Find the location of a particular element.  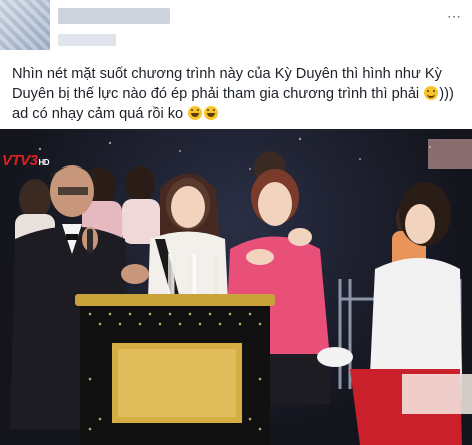

more-options-icon: ⋯ is located at coordinates (454, 16).